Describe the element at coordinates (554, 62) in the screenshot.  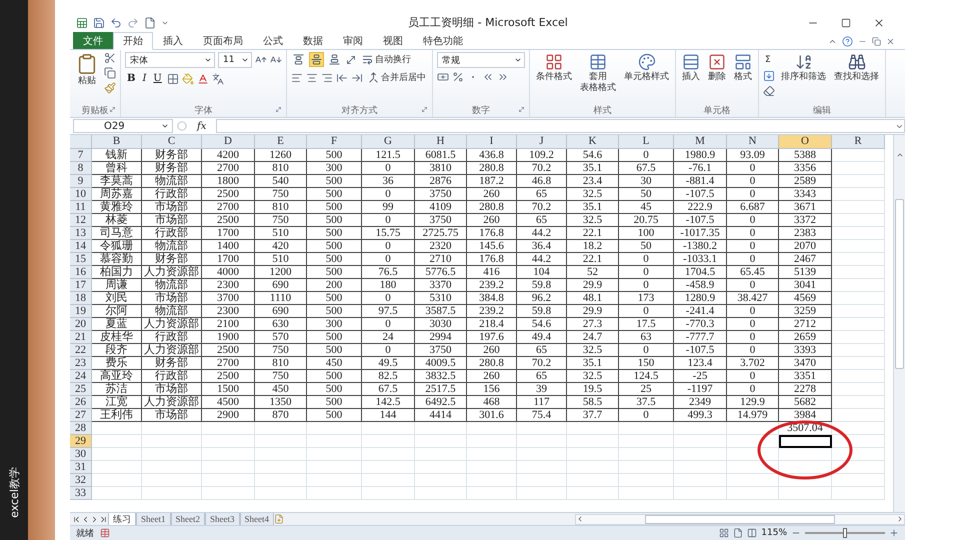
I see `grid-icon` at that location.